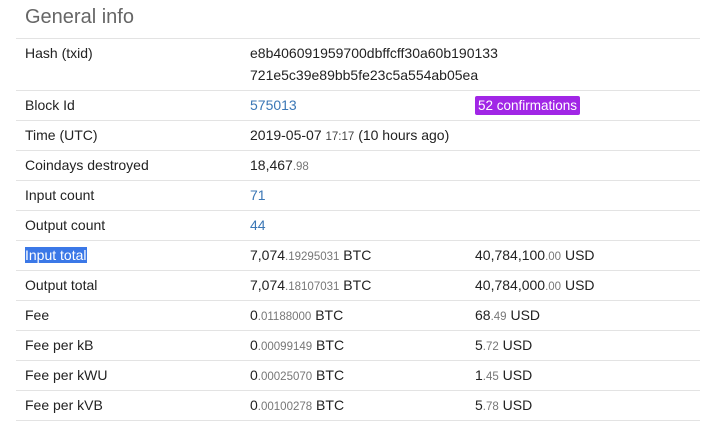 This screenshot has width=706, height=421. I want to click on fee-kvb-usd-frac: .78, so click(490, 407).